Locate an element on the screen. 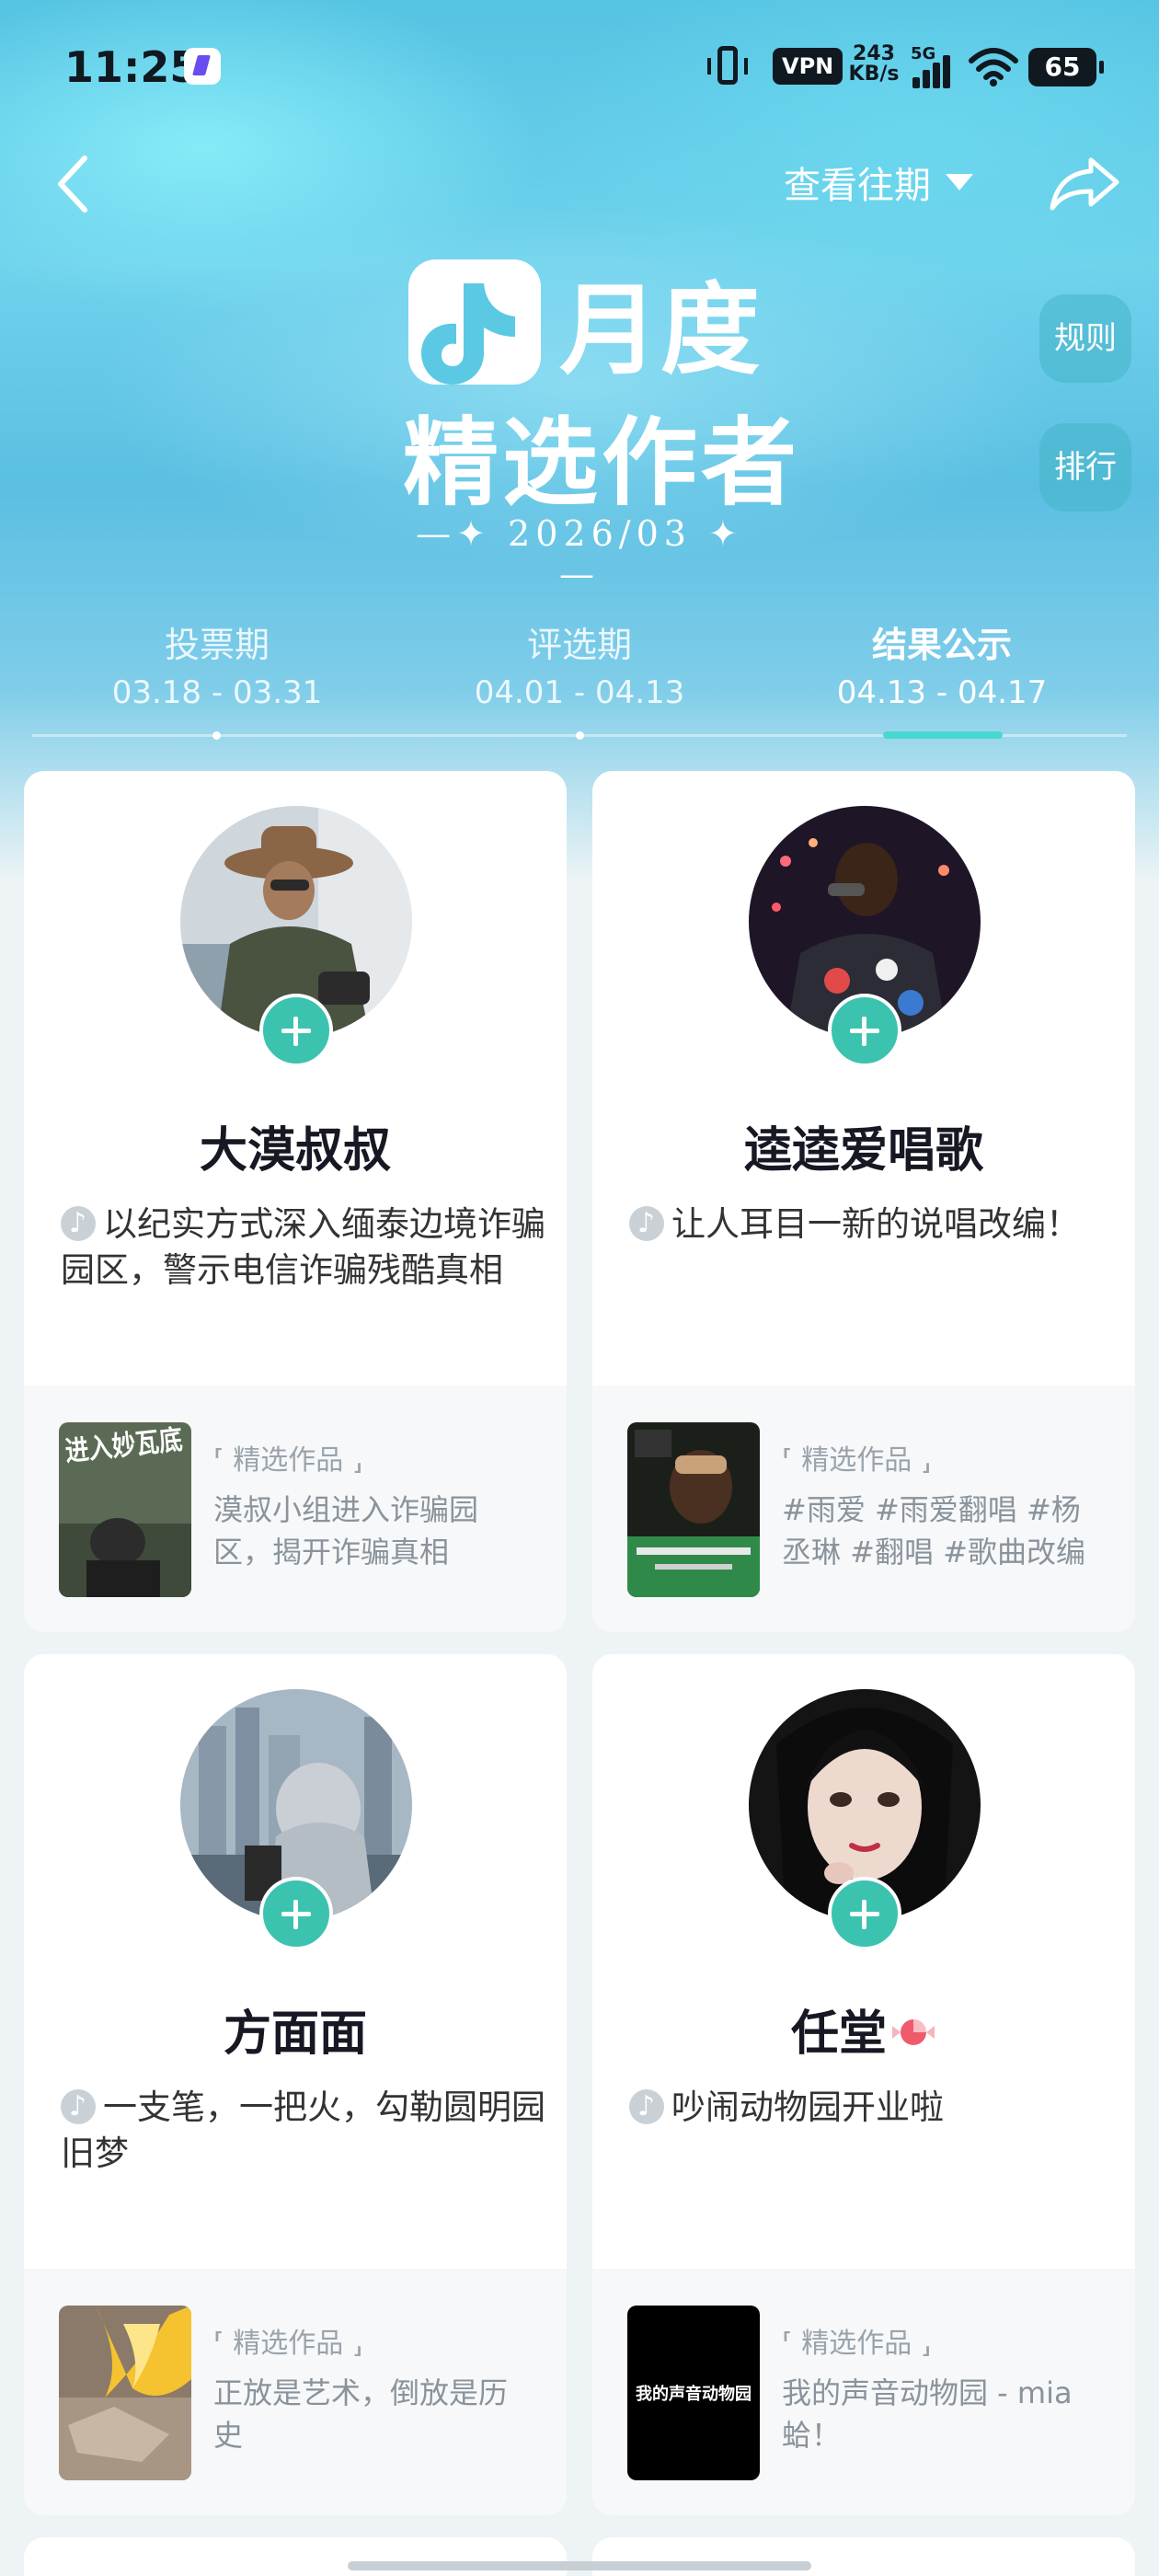 The width and height of the screenshot is (1159, 2576). thumbnail-caption: 我的声音动物园 is located at coordinates (694, 2394).